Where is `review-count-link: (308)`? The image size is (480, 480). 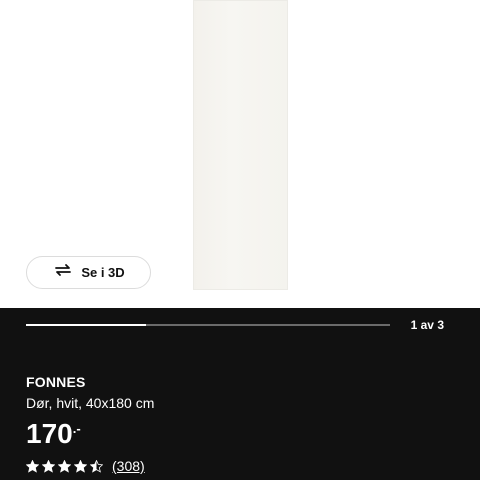 review-count-link: (308) is located at coordinates (128, 466).